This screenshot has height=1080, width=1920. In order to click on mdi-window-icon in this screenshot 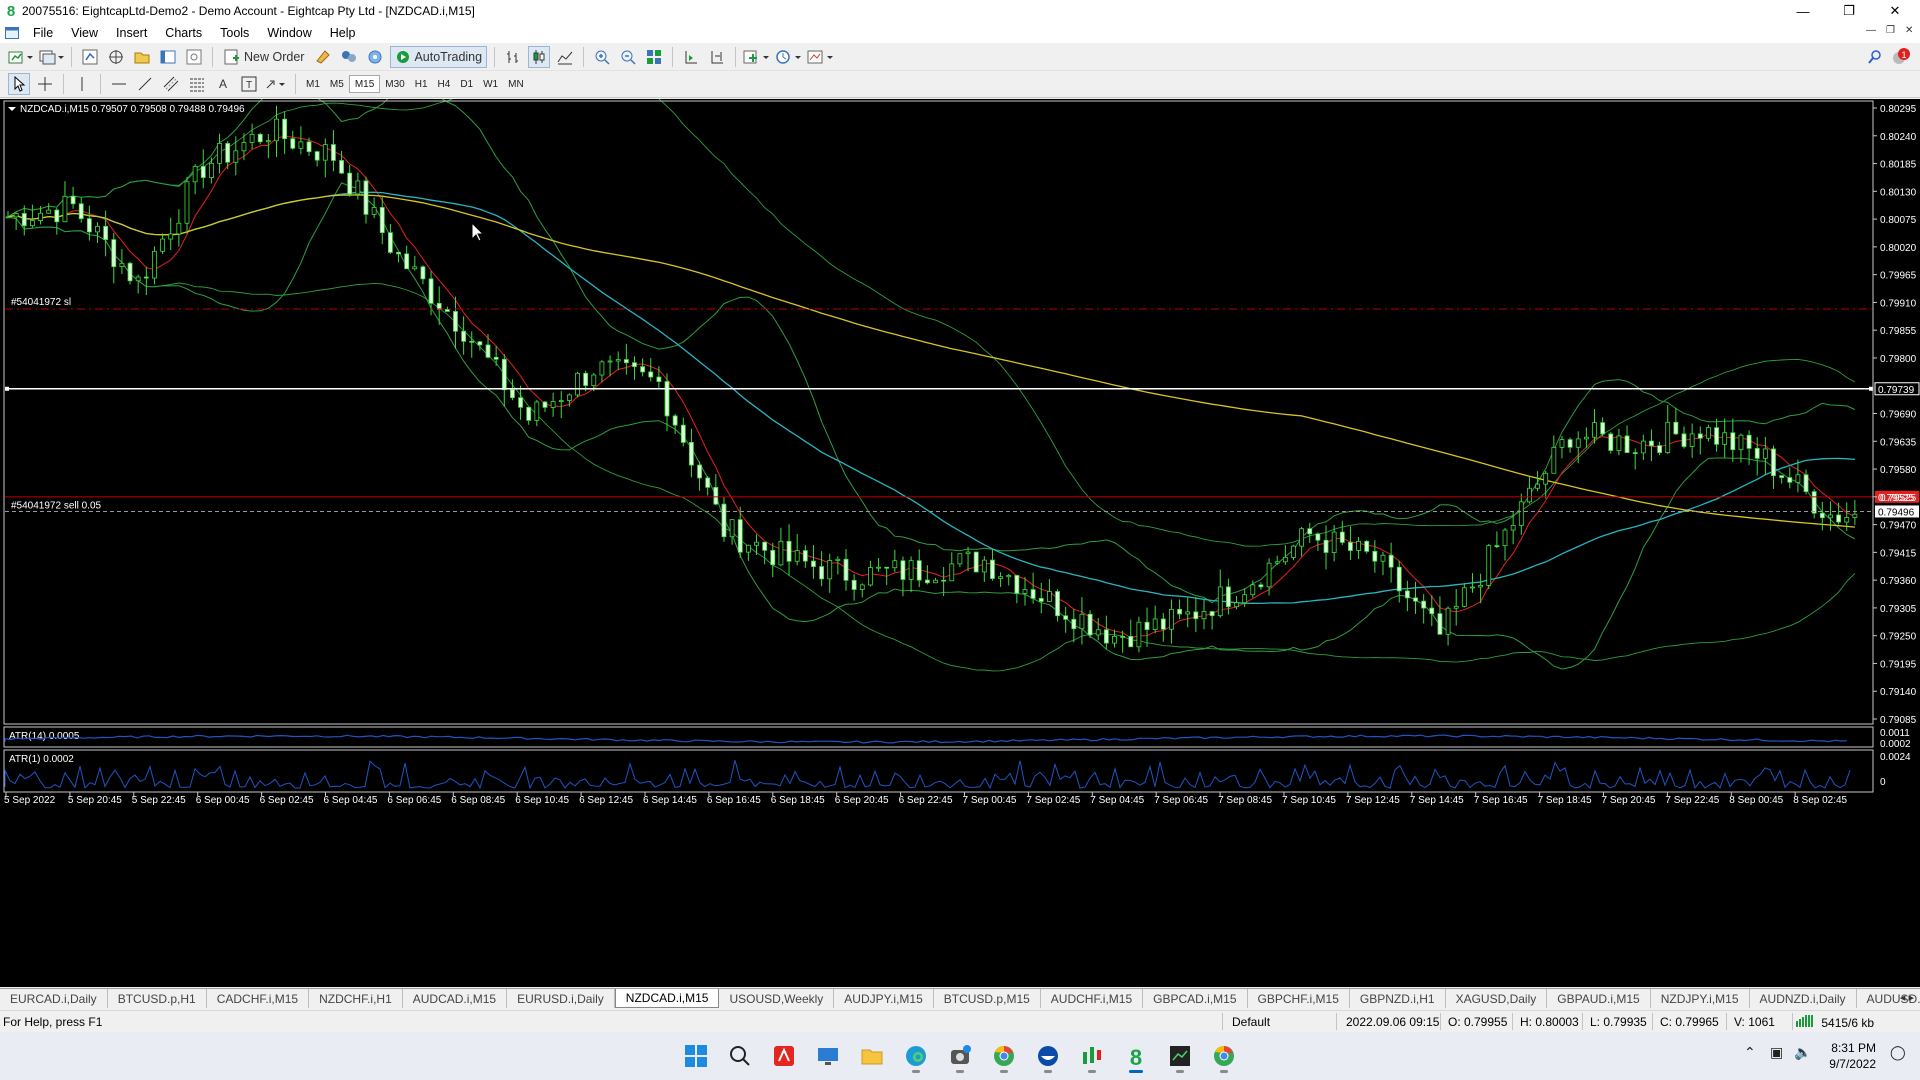, I will do `click(12, 32)`.